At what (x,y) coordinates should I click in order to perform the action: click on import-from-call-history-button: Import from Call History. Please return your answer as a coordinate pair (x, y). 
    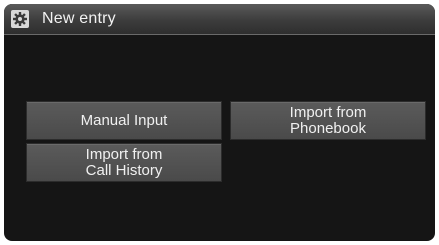
    Looking at the image, I should click on (124, 162).